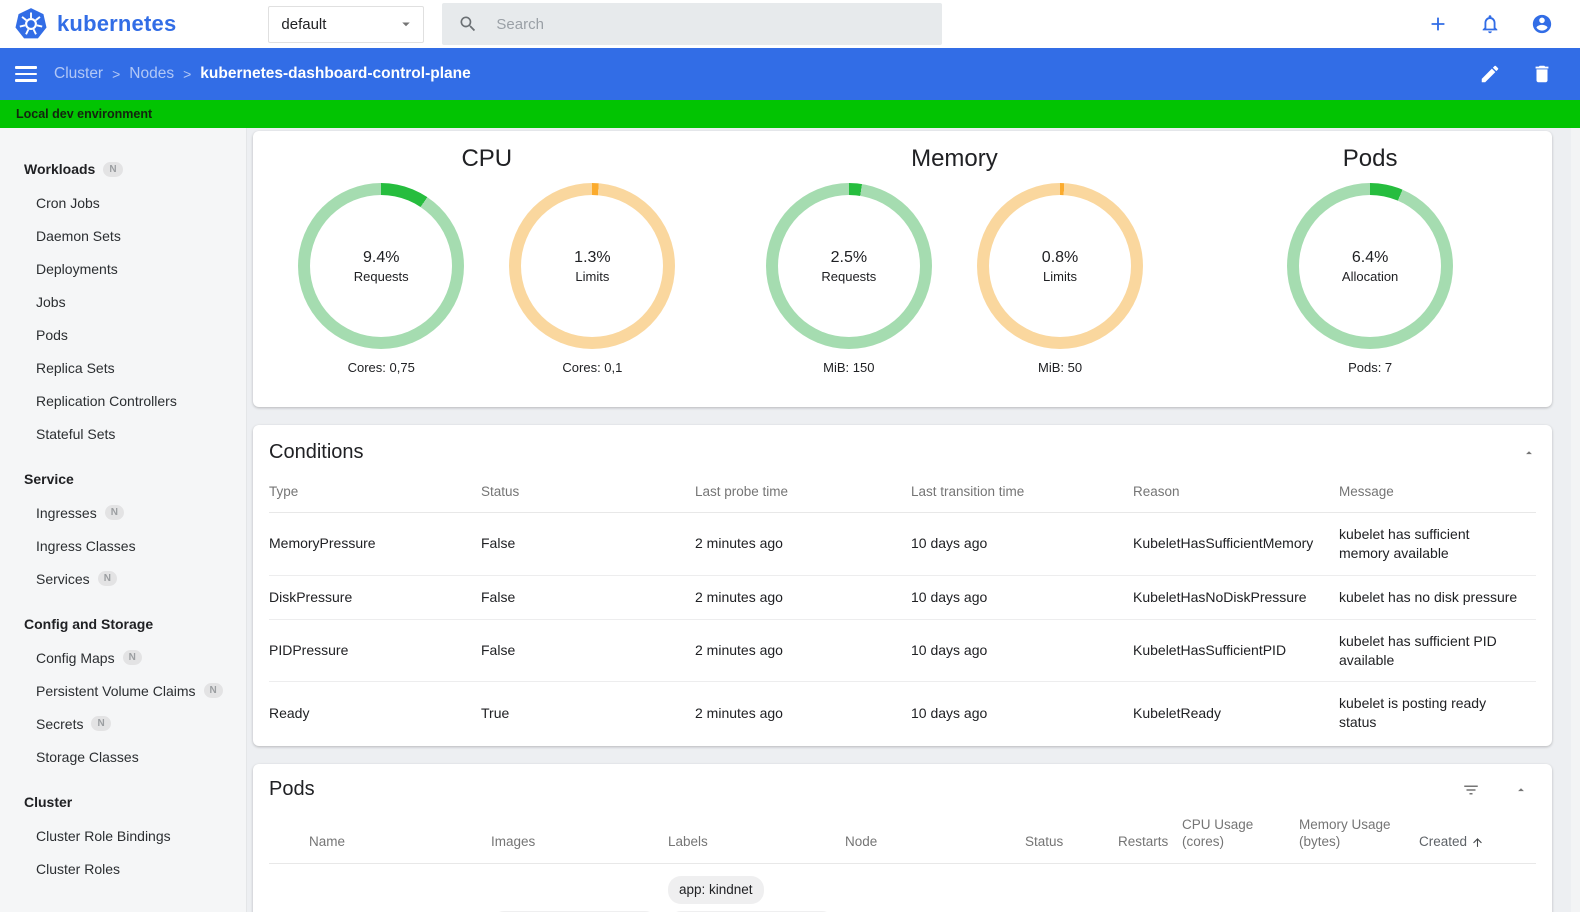 The height and width of the screenshot is (912, 1580). I want to click on collapse-arrow-icon, so click(1521, 789).